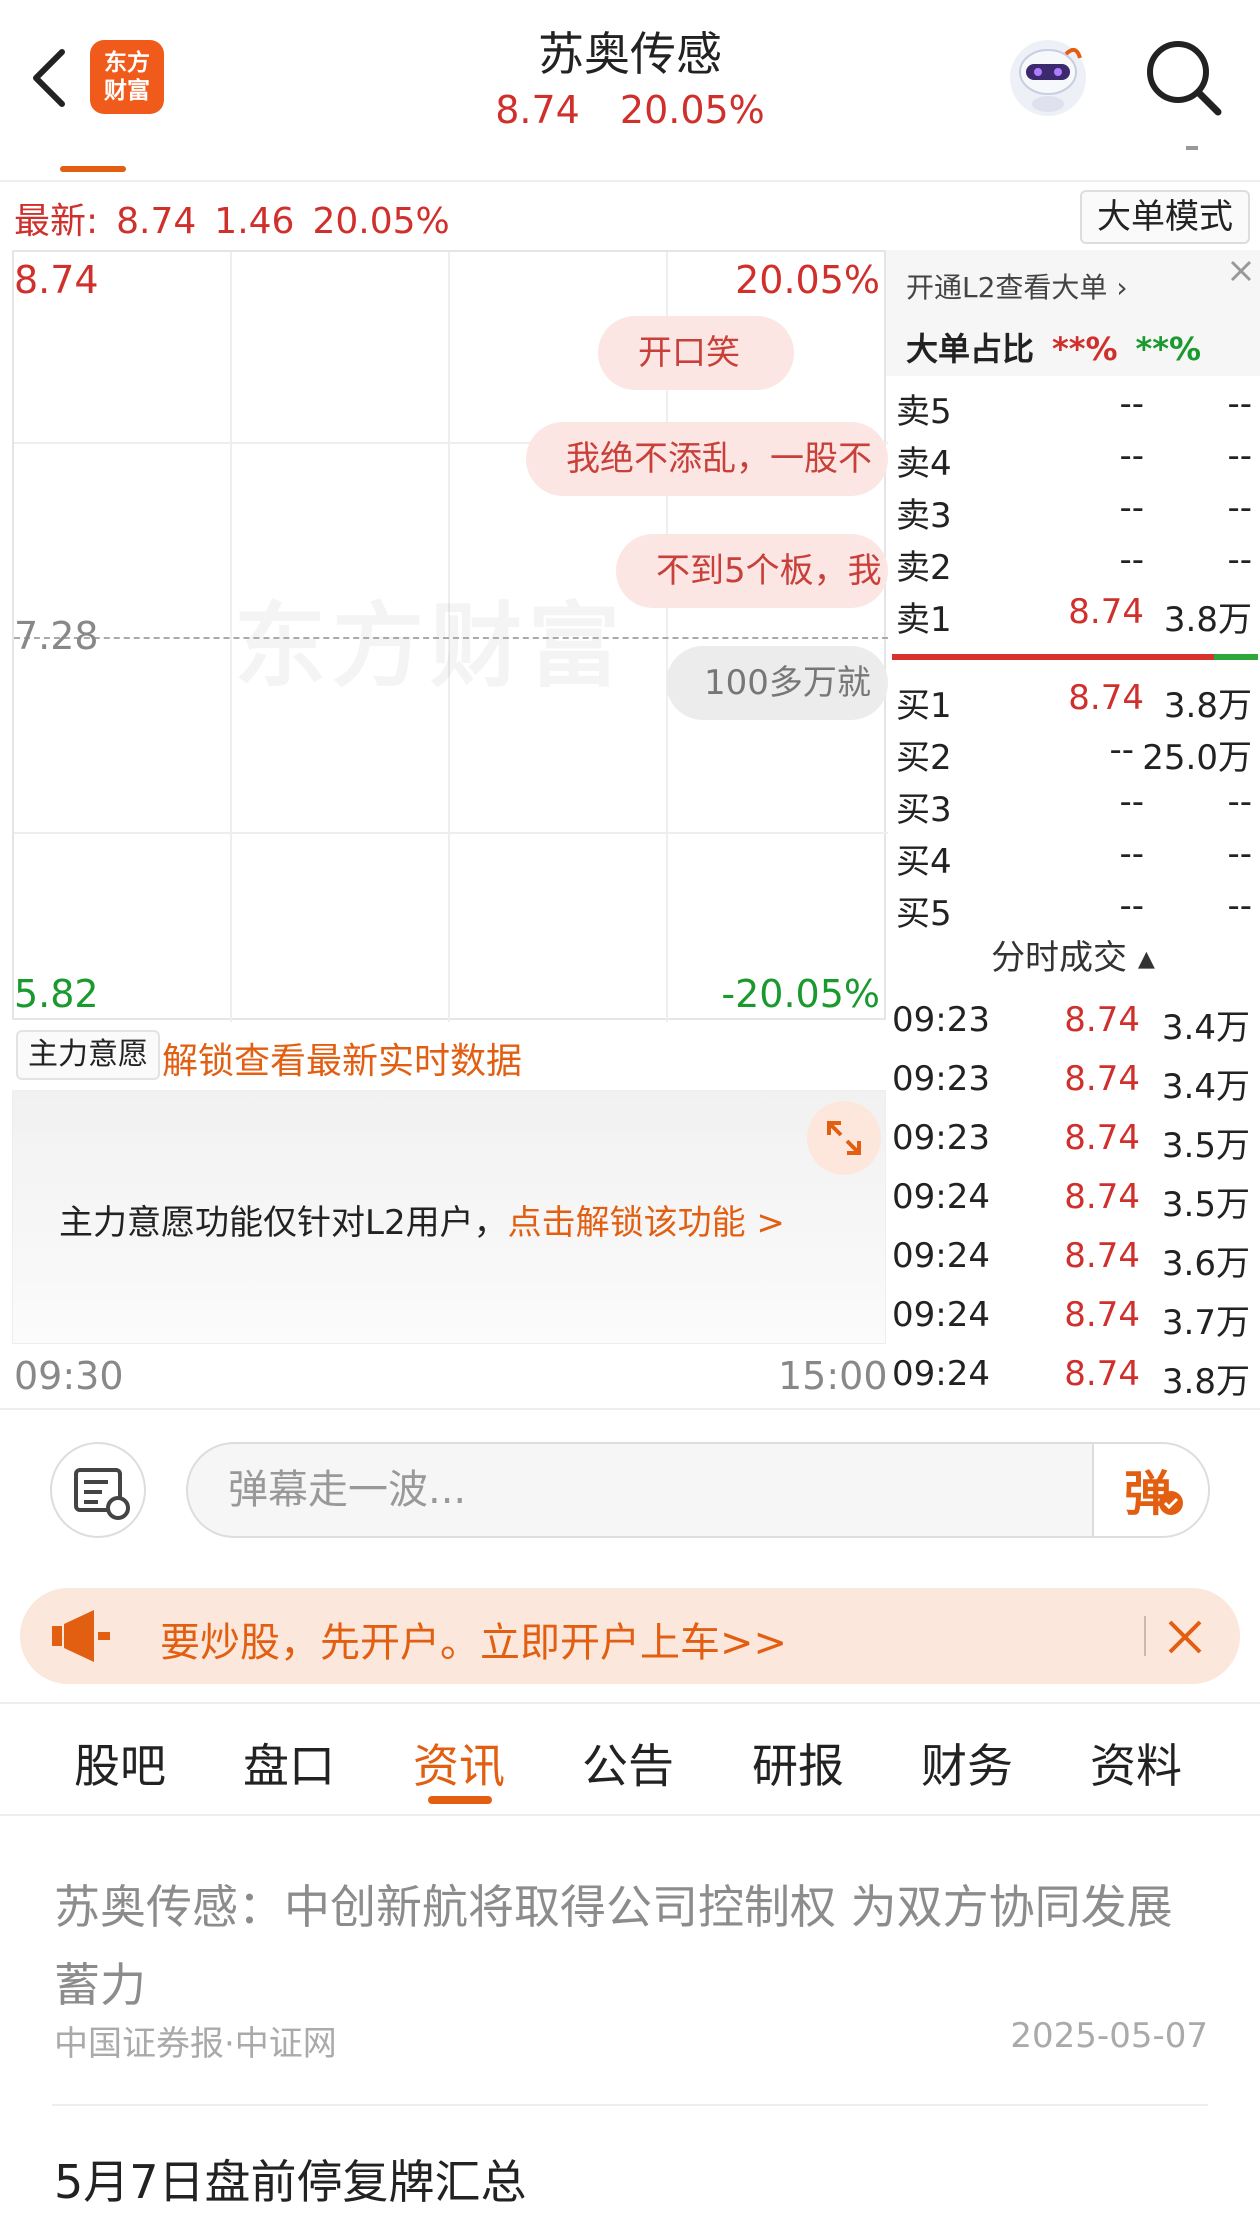  What do you see at coordinates (156, 221) in the screenshot?
I see `latest-price: 8.74` at bounding box center [156, 221].